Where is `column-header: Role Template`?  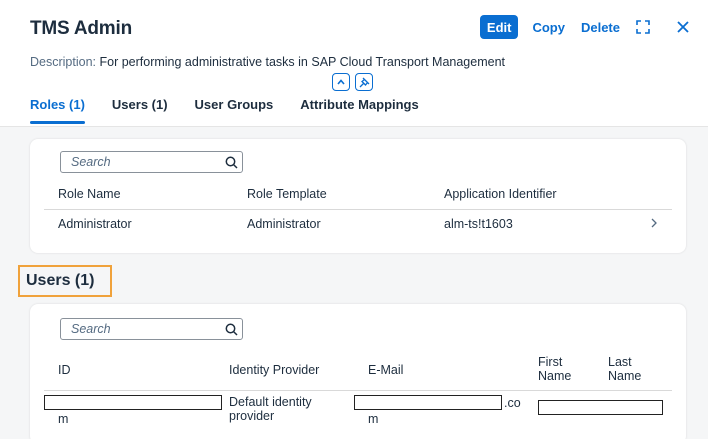 column-header: Role Template is located at coordinates (287, 194).